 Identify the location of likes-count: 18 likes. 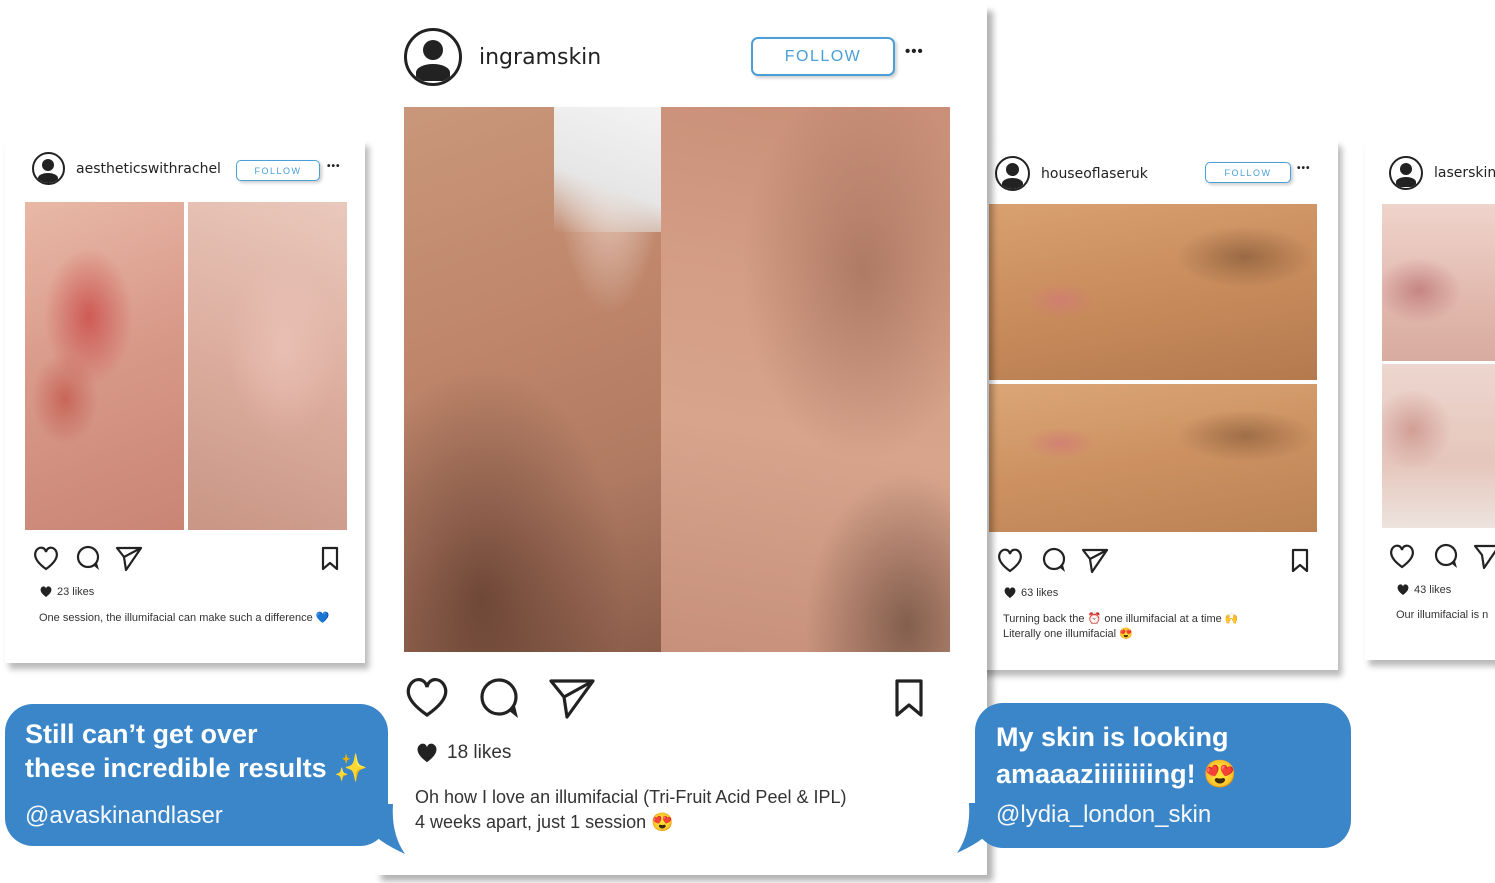
(463, 753).